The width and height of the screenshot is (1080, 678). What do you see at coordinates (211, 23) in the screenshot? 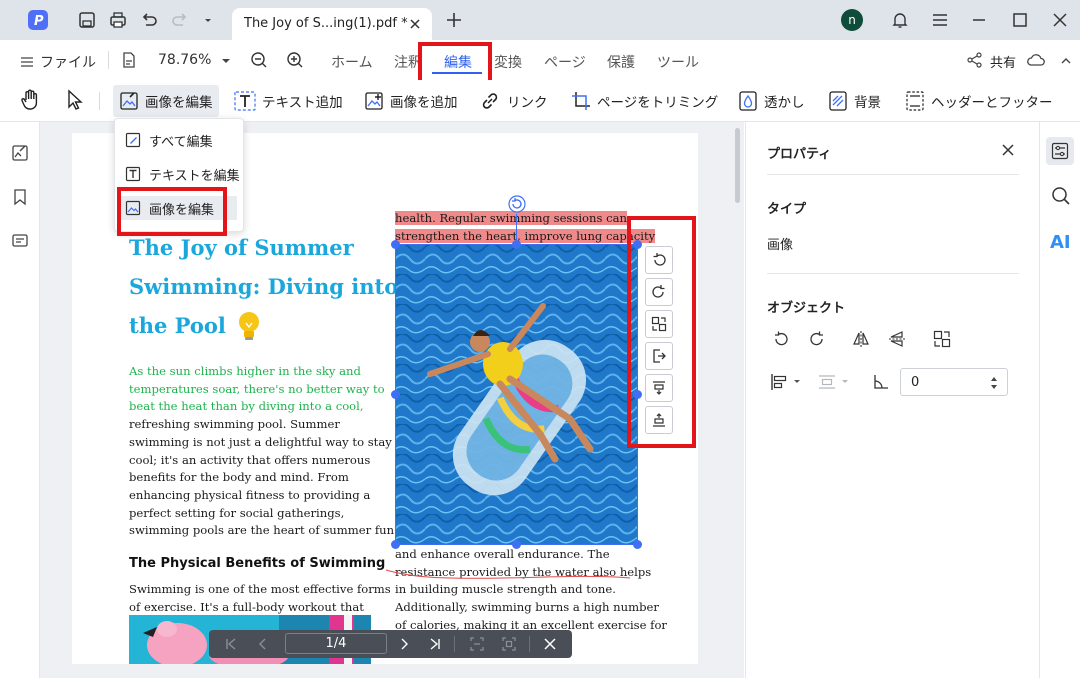
I see `chevron-down-icon` at bounding box center [211, 23].